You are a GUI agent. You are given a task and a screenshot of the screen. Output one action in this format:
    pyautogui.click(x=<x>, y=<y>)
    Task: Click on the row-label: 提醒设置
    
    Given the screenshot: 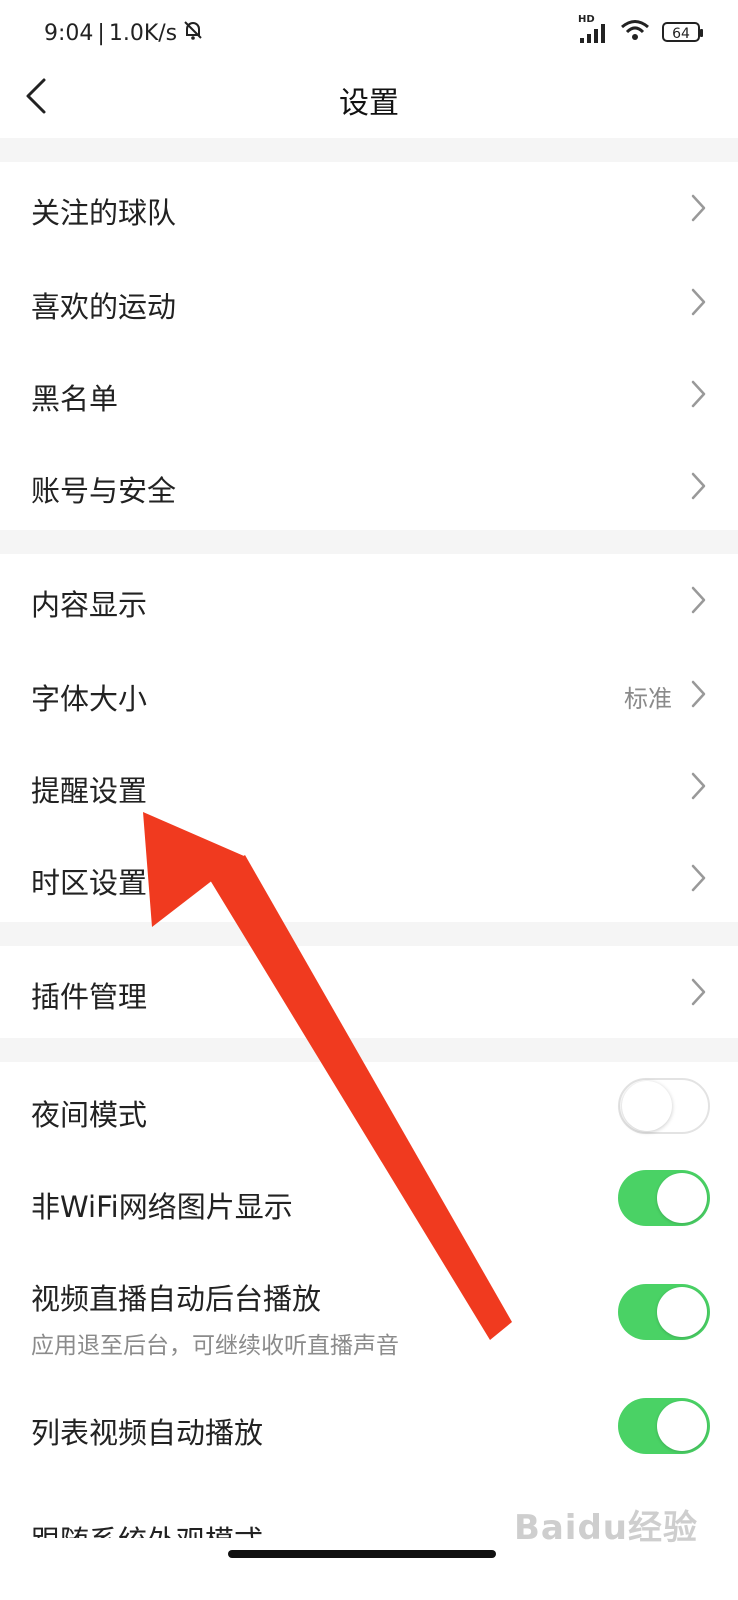 What is the action you would take?
    pyautogui.click(x=89, y=791)
    